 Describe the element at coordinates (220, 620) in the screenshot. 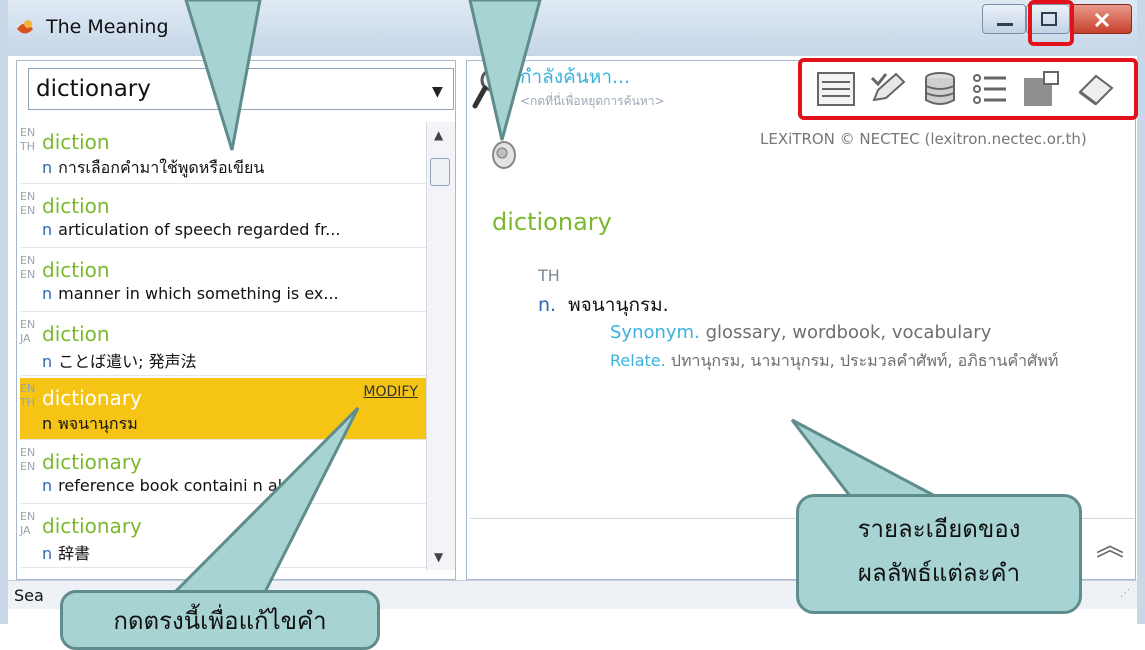

I see `callout-modify: กดตรงนี้เพื่อแก้ไขคำ` at that location.